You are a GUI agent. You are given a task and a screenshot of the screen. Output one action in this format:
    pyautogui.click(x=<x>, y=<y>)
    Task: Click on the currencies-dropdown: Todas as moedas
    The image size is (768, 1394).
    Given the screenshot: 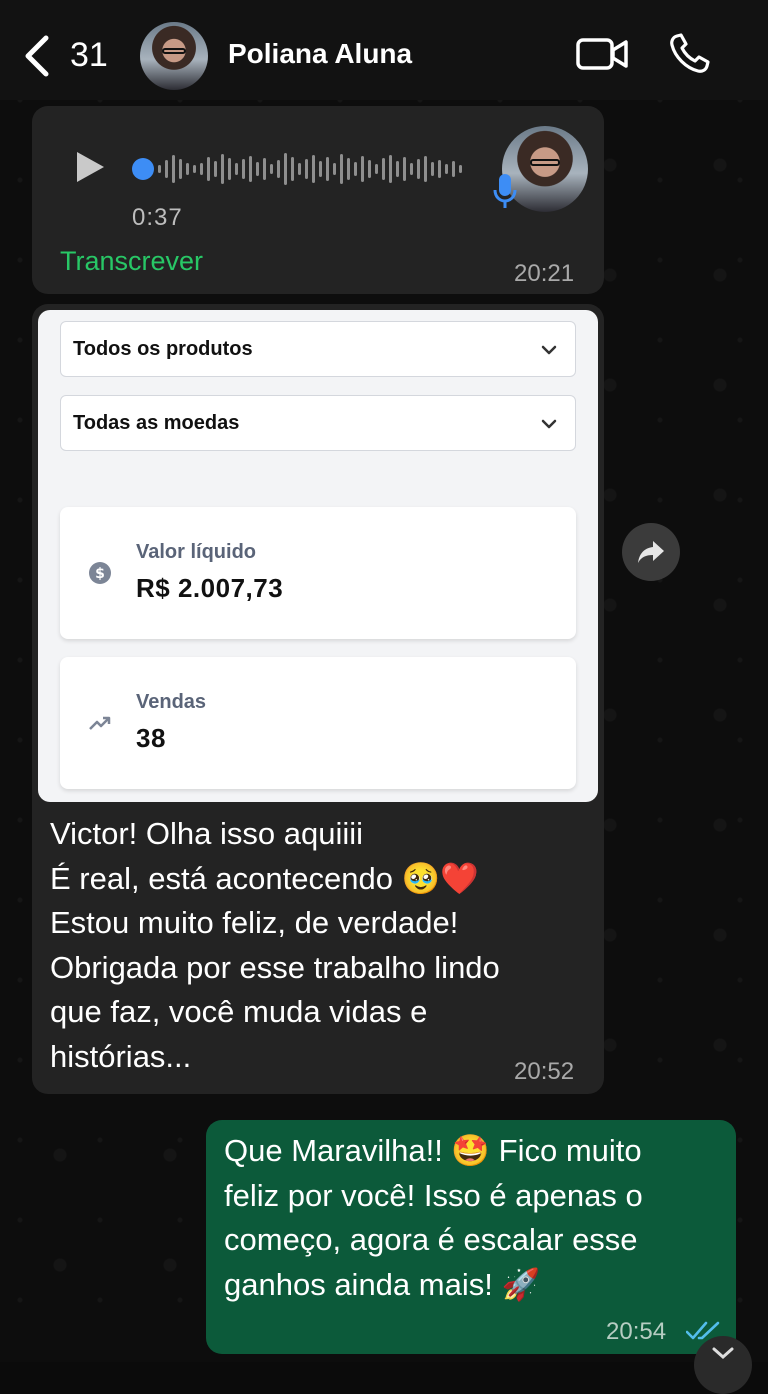 What is the action you would take?
    pyautogui.click(x=318, y=423)
    